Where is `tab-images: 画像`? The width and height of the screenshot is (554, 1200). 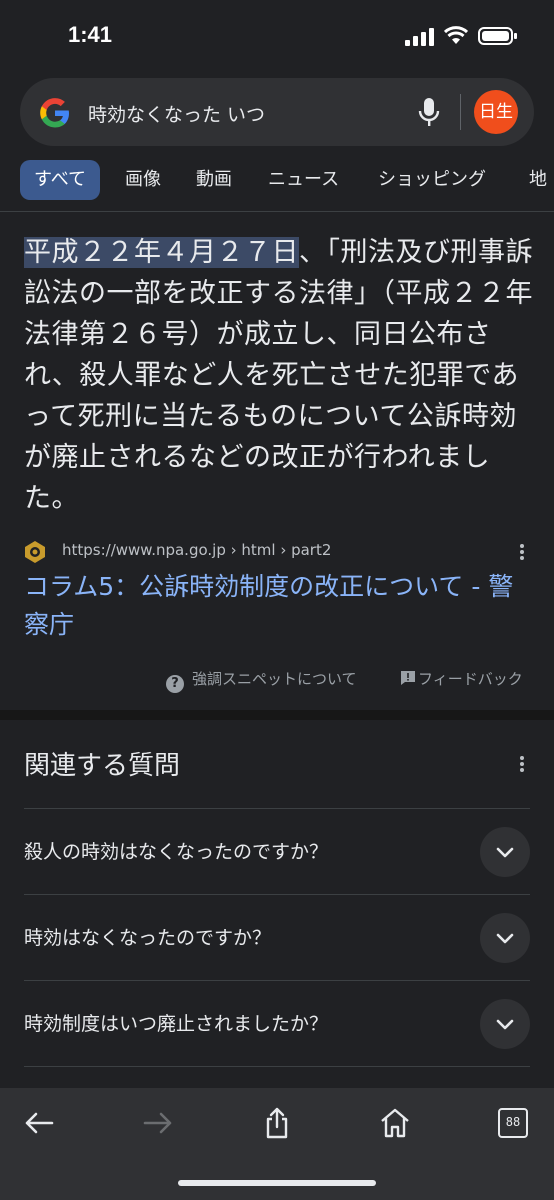
tab-images: 画像 is located at coordinates (143, 180).